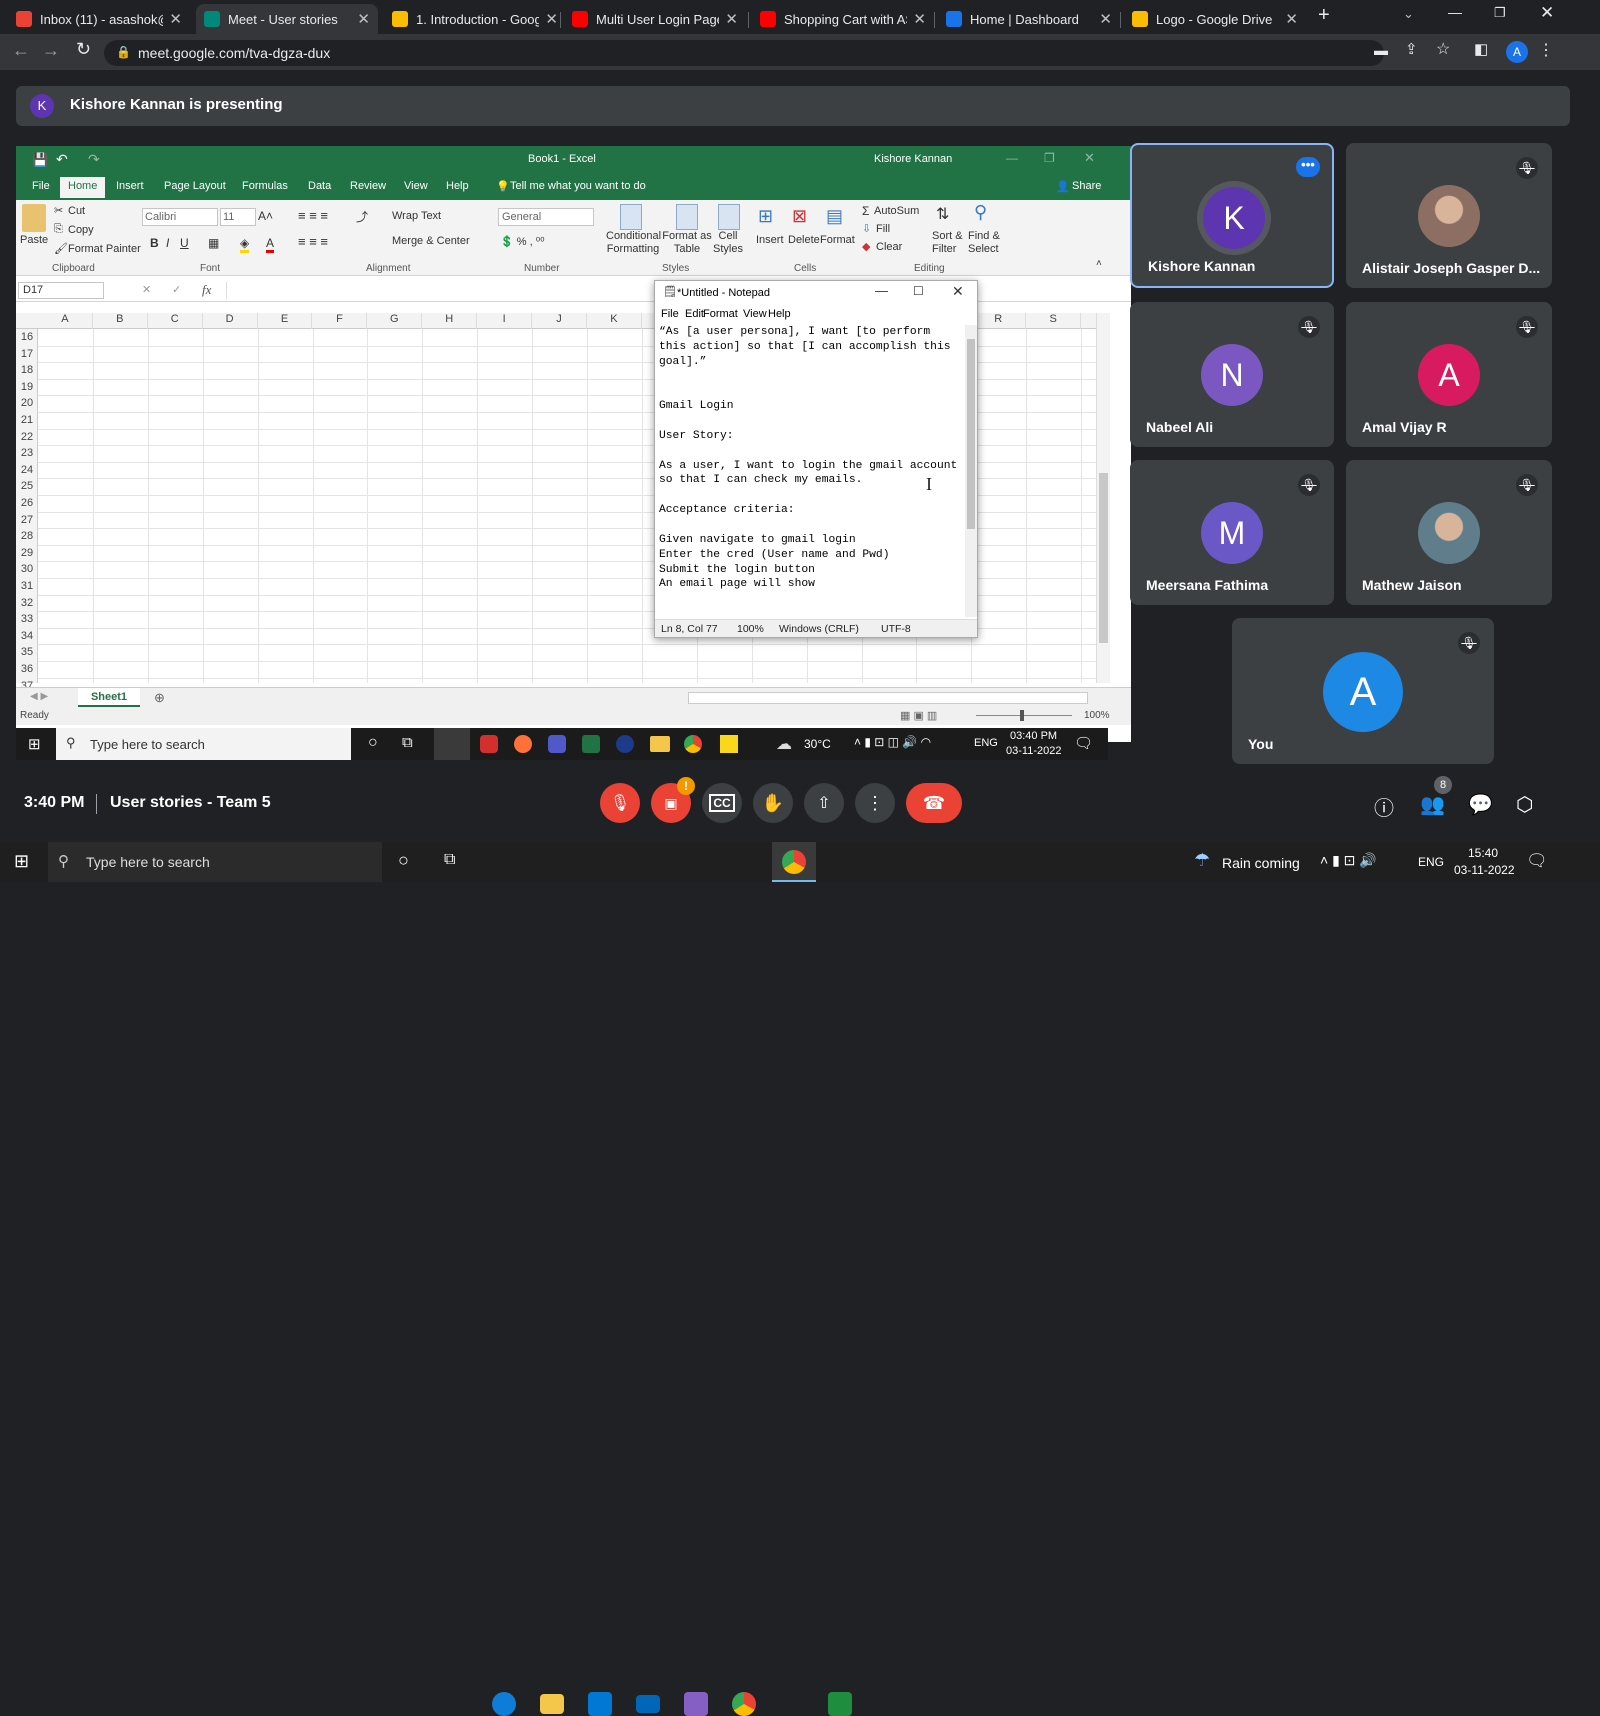 The height and width of the screenshot is (1716, 1600). What do you see at coordinates (799, 216) in the screenshot?
I see `delete-cells-icon: ⊠` at bounding box center [799, 216].